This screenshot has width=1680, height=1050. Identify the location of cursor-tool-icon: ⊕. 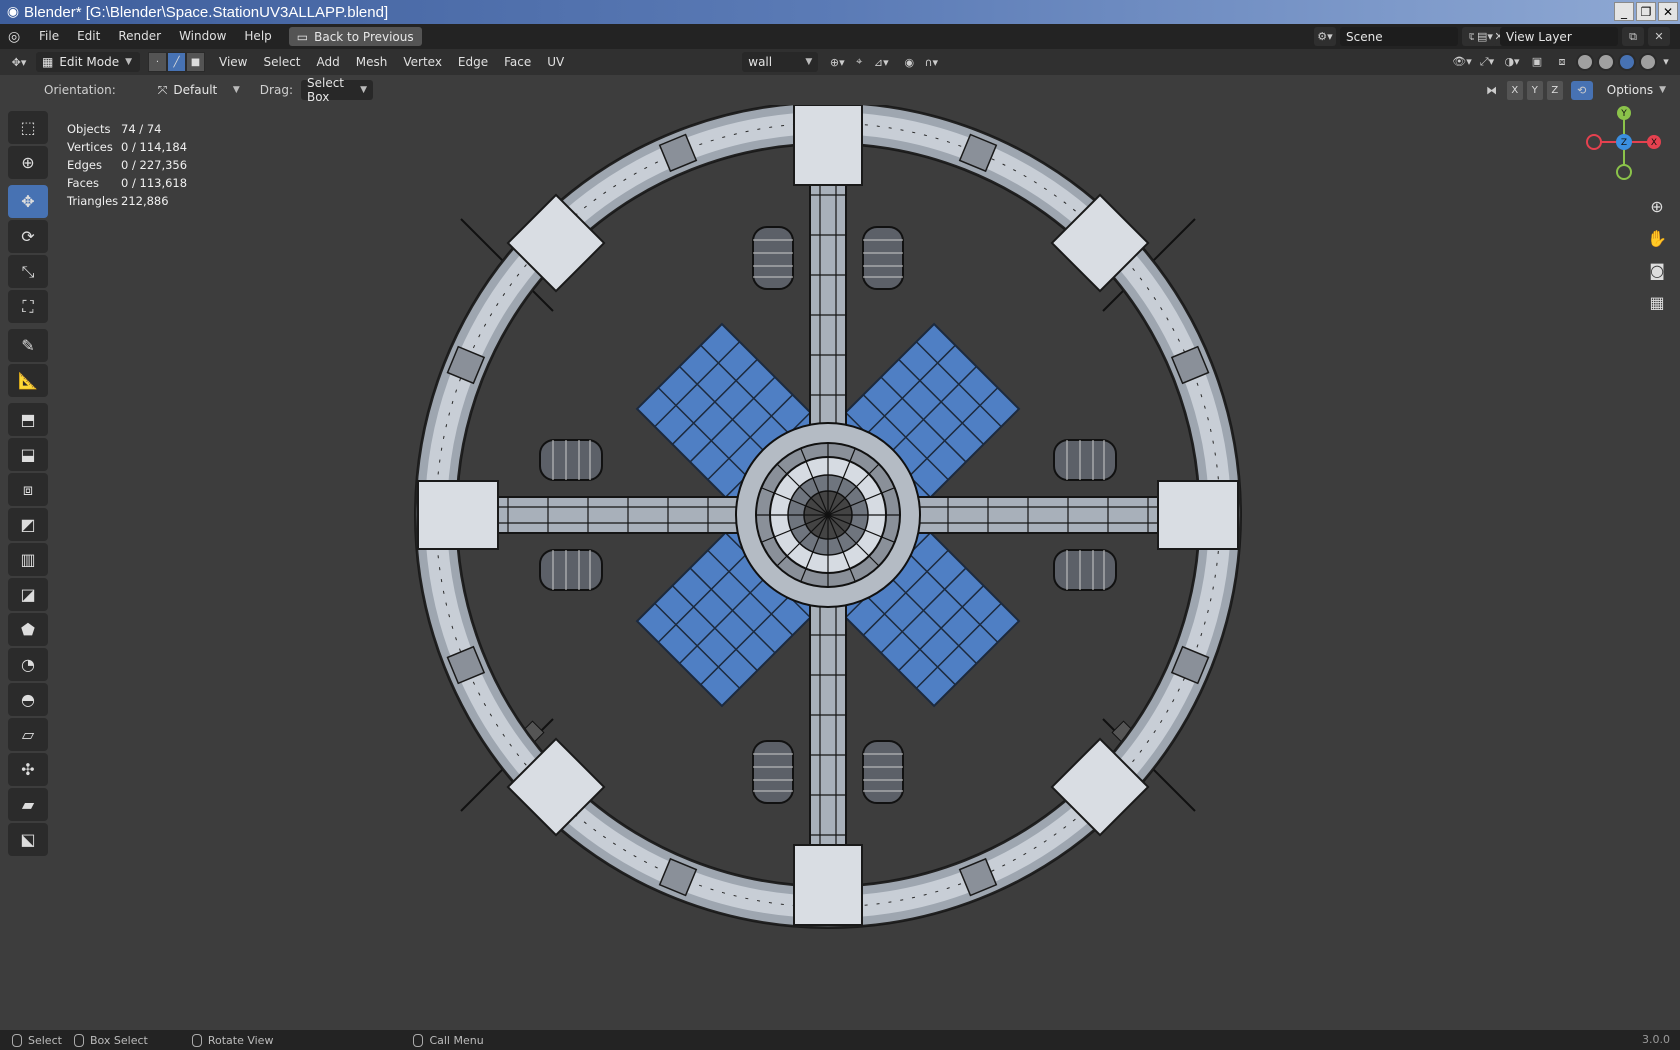
(28, 162).